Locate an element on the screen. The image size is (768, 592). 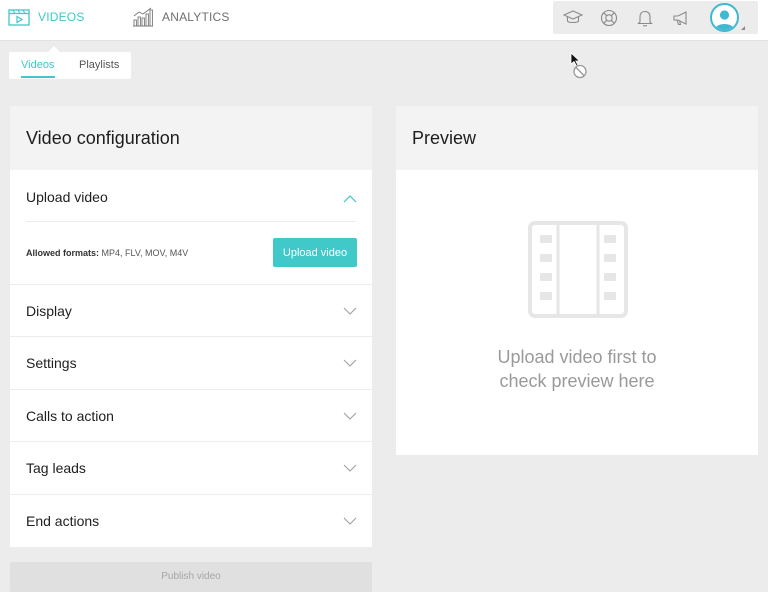
user-silhouette-icon is located at coordinates (724, 20).